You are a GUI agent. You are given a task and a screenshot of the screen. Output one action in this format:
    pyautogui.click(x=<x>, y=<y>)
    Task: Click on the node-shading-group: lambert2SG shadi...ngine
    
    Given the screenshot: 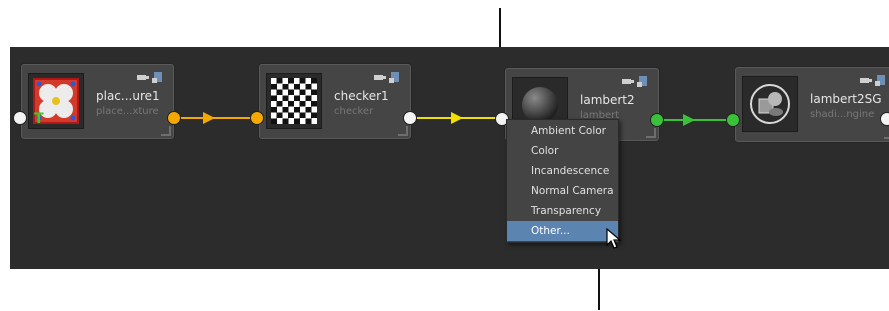 What is the action you would take?
    pyautogui.click(x=812, y=104)
    